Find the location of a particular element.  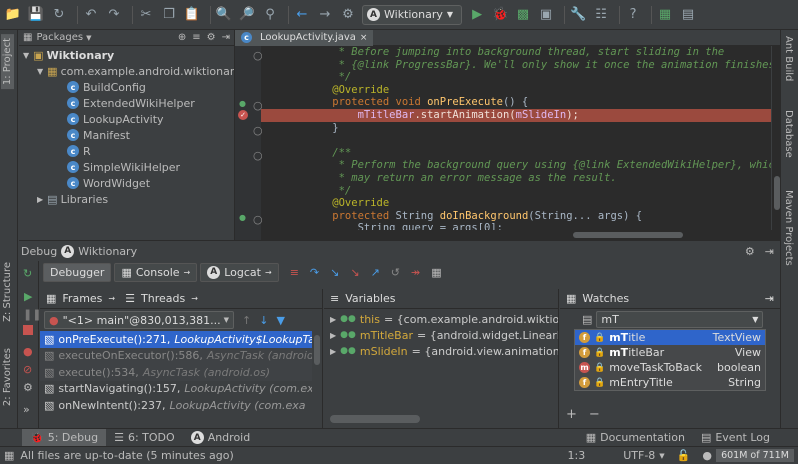

settings-icon: 🔧 is located at coordinates (578, 15).